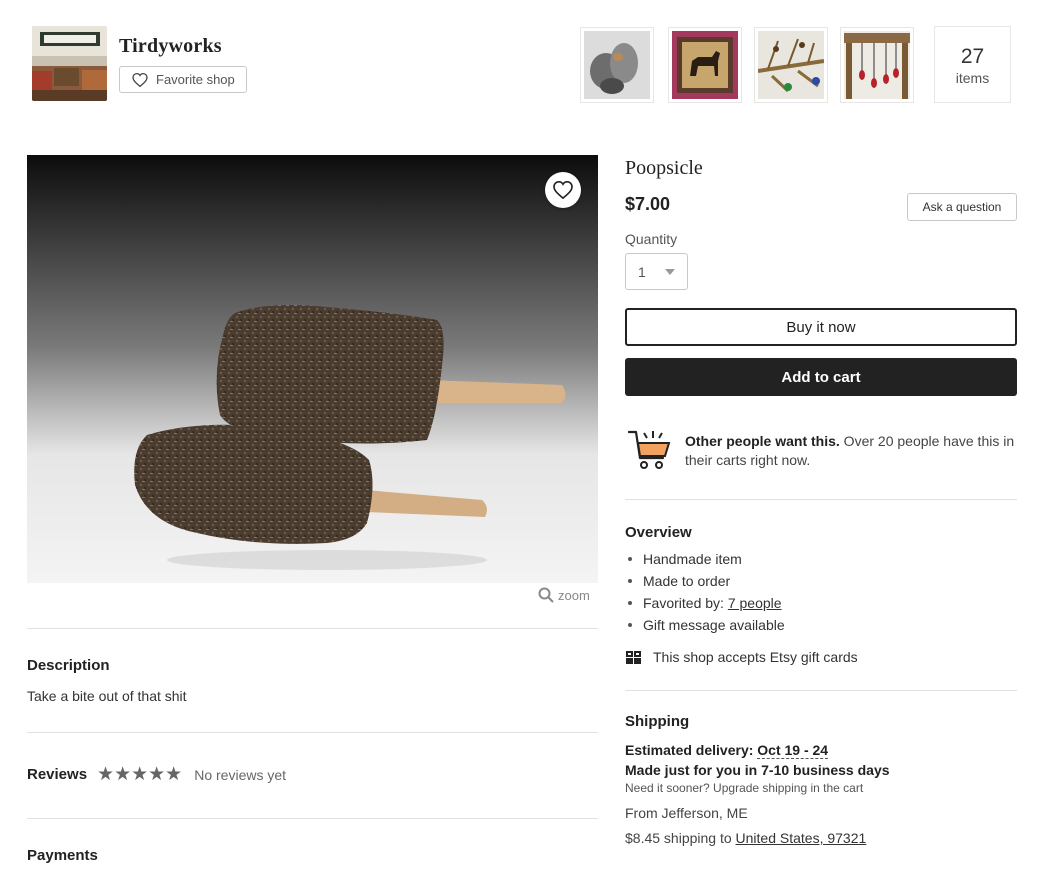  What do you see at coordinates (649, 451) in the screenshot?
I see `cart-icon` at bounding box center [649, 451].